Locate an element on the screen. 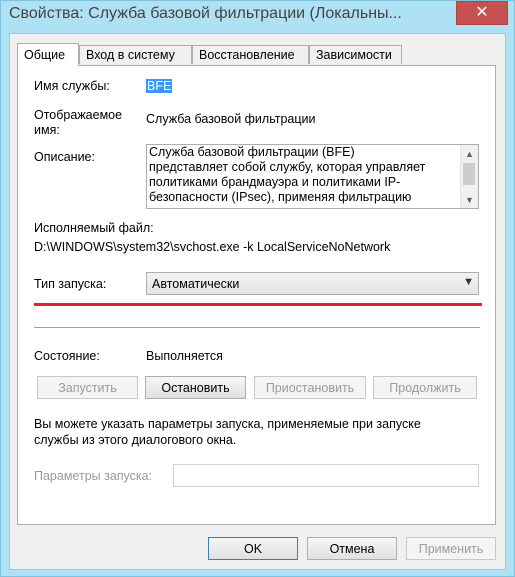  tab-recovery: Восстановление is located at coordinates (250, 54).